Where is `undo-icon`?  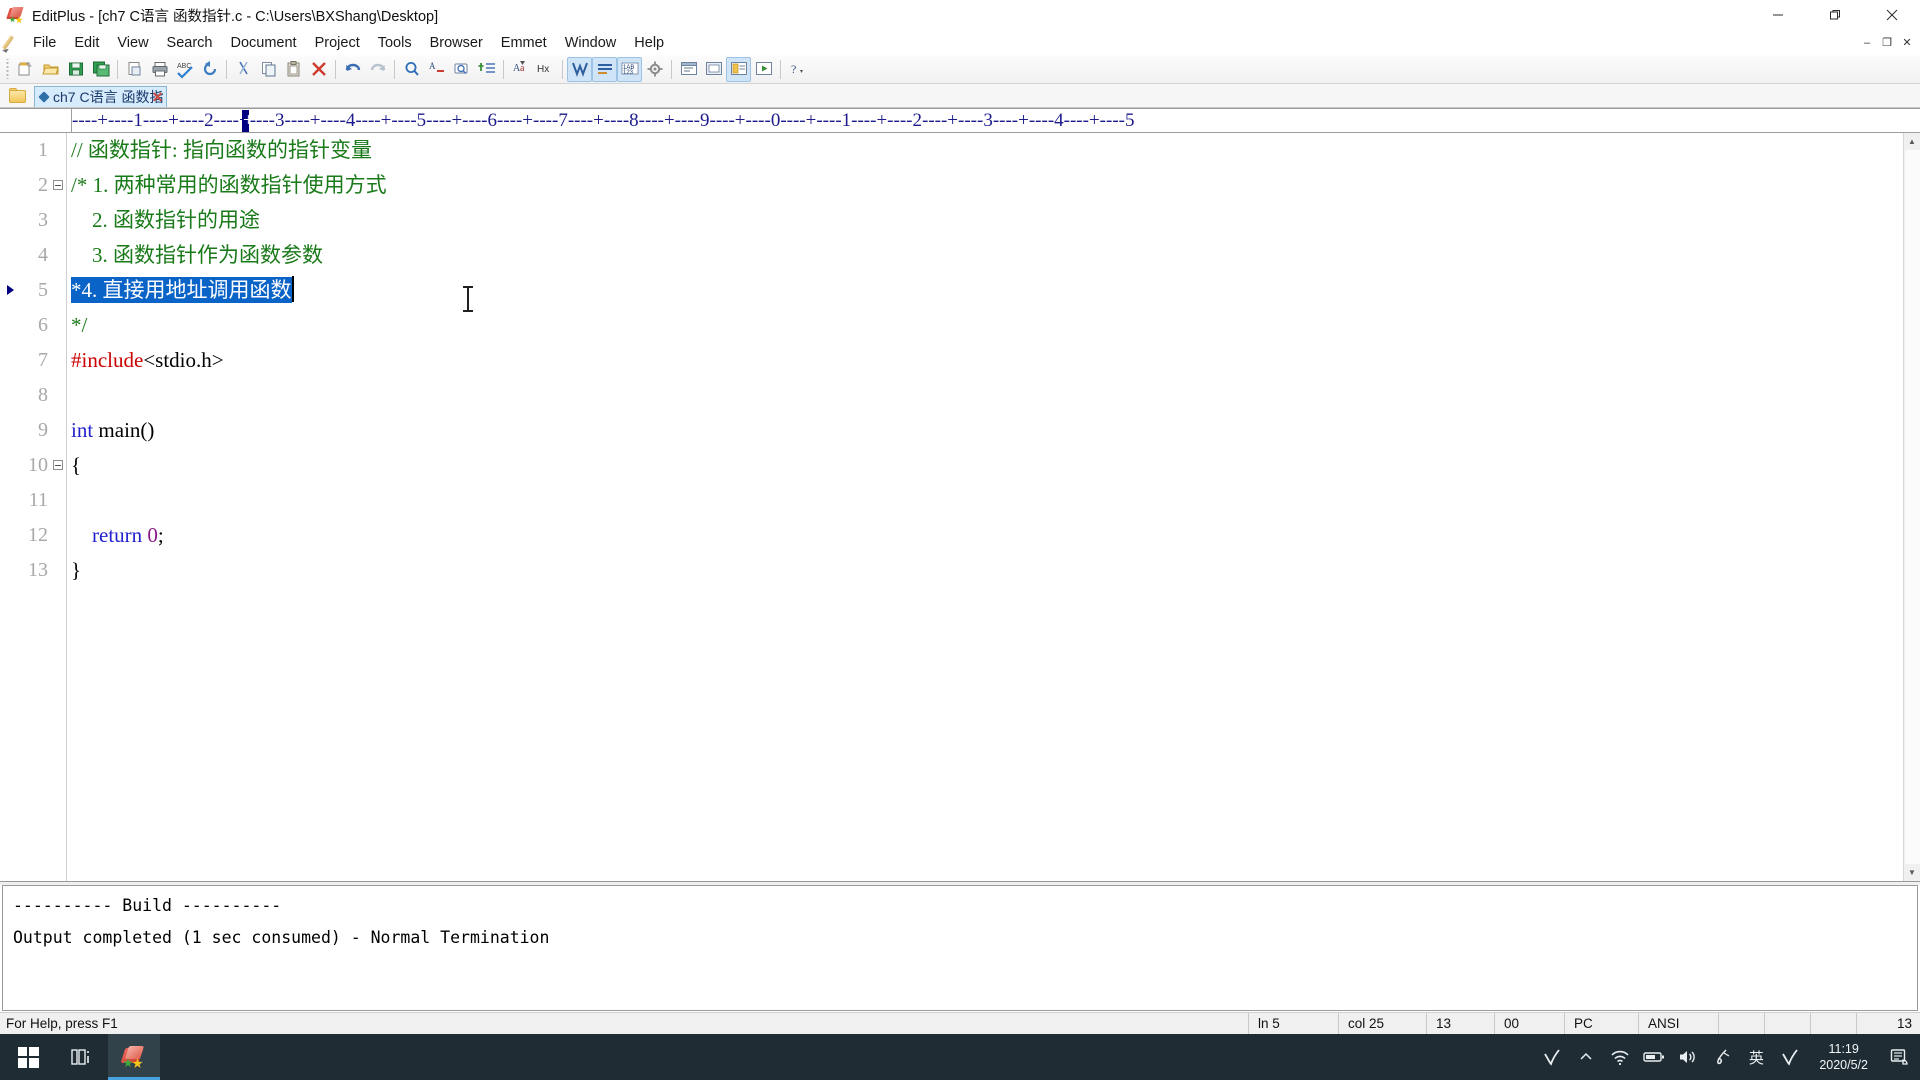
undo-icon is located at coordinates (352, 69).